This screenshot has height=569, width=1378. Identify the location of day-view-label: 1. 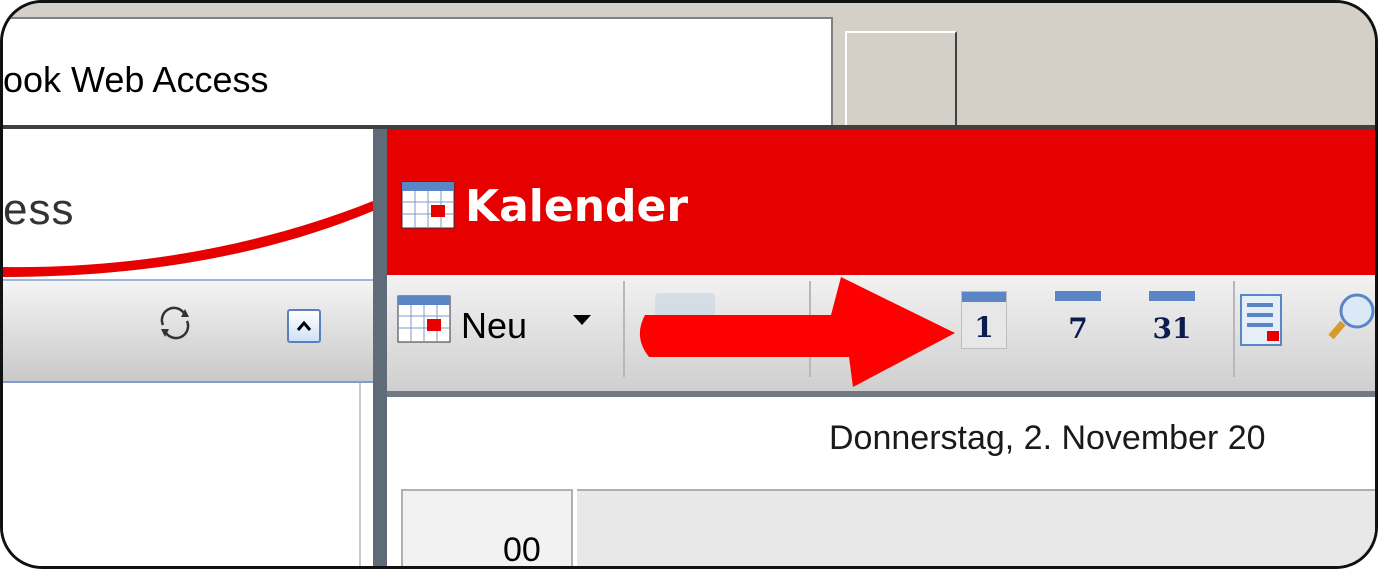
(984, 327).